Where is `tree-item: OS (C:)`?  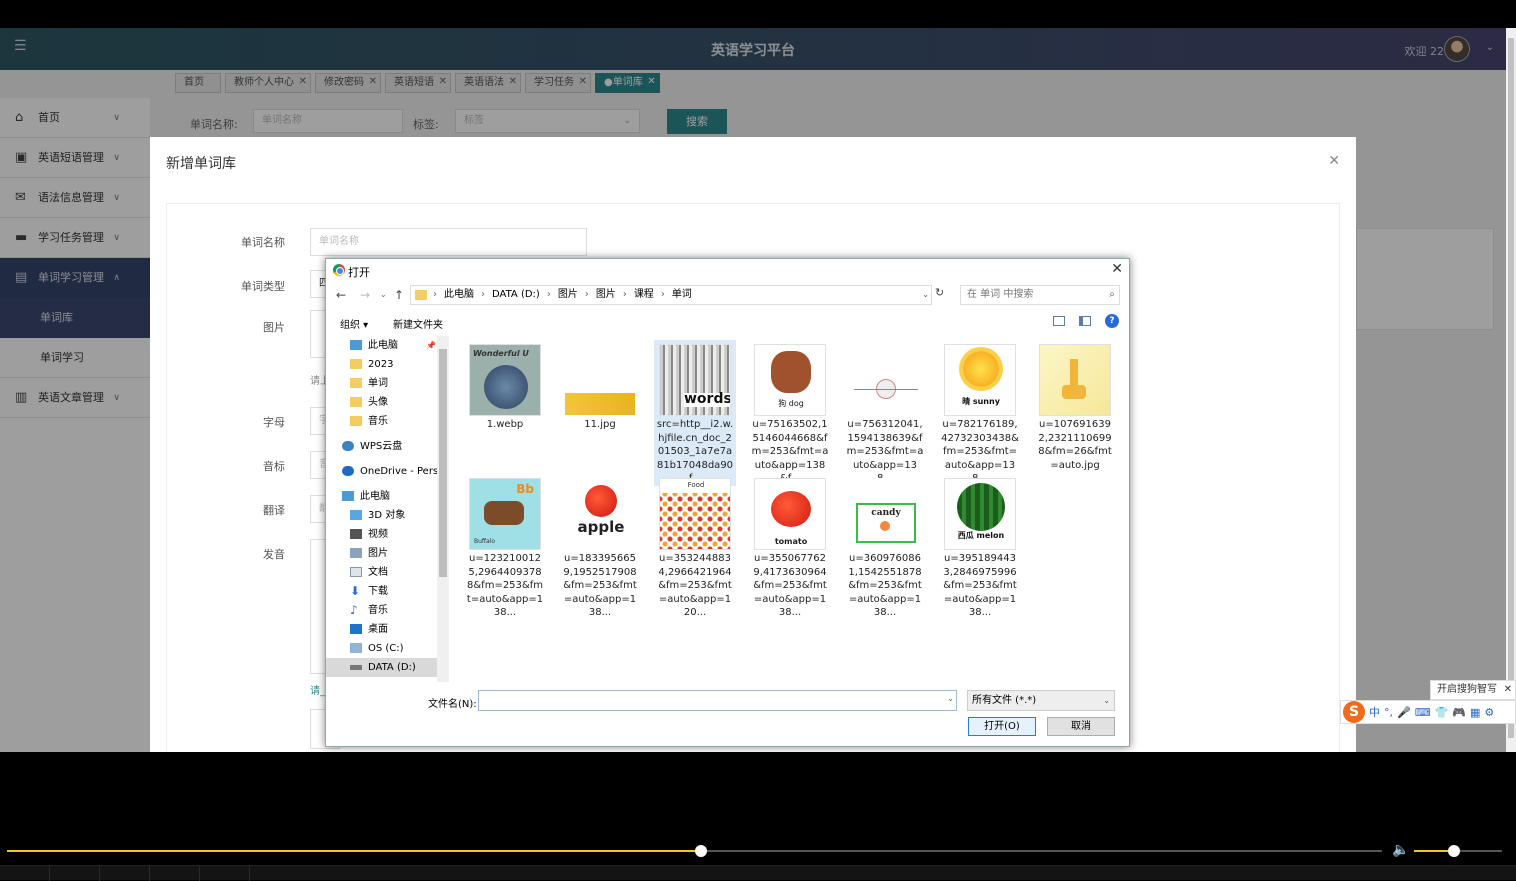 tree-item: OS (C:) is located at coordinates (377, 648).